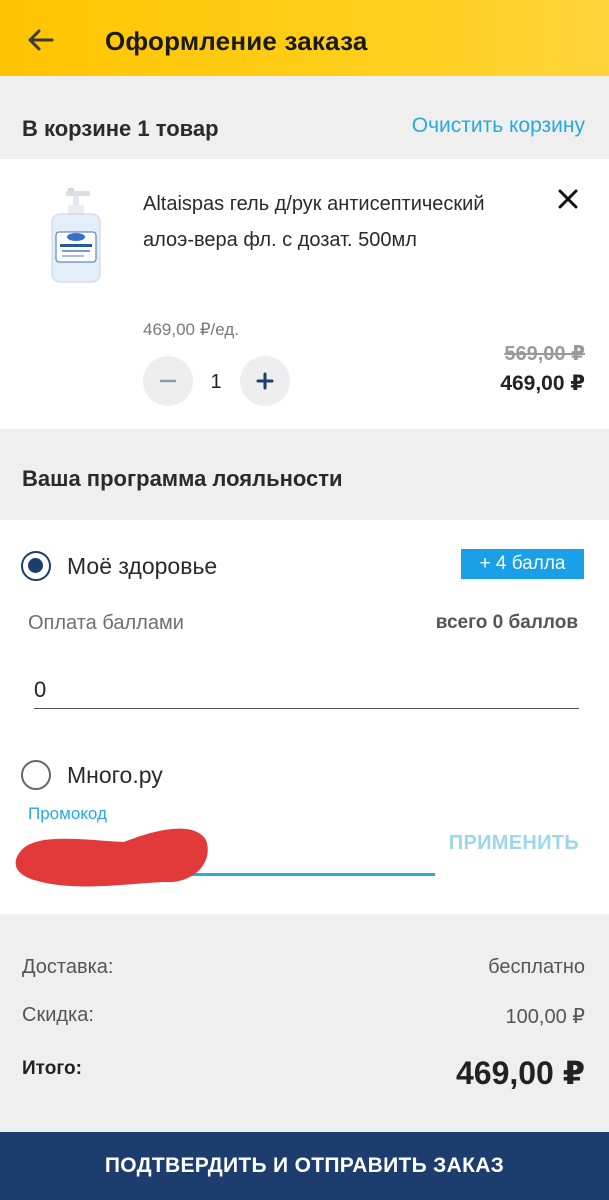 This screenshot has height=1200, width=609. Describe the element at coordinates (67, 813) in the screenshot. I see `promo-code-label: Промокод` at that location.